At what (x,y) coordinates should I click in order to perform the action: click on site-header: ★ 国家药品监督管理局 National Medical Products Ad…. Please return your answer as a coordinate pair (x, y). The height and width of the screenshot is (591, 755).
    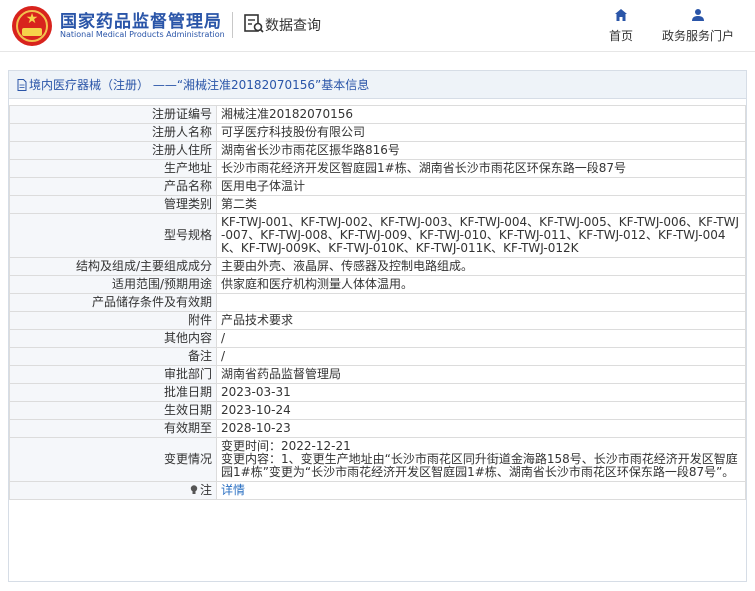
    Looking at the image, I should click on (377, 26).